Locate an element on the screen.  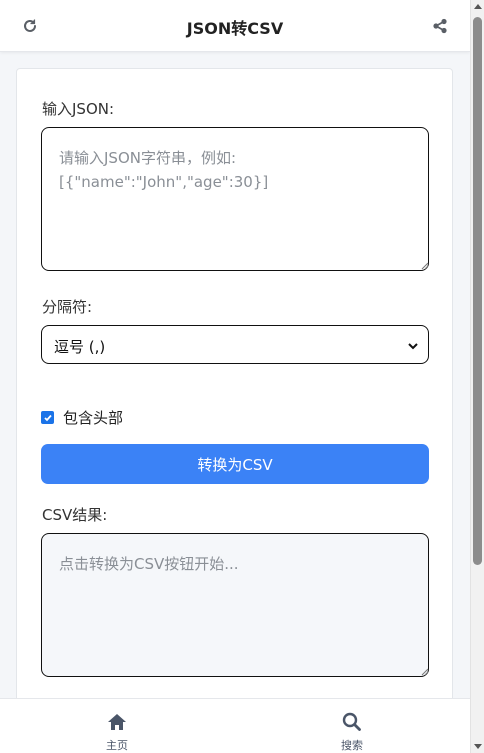
nav-search-label: 搜索 is located at coordinates (352, 745).